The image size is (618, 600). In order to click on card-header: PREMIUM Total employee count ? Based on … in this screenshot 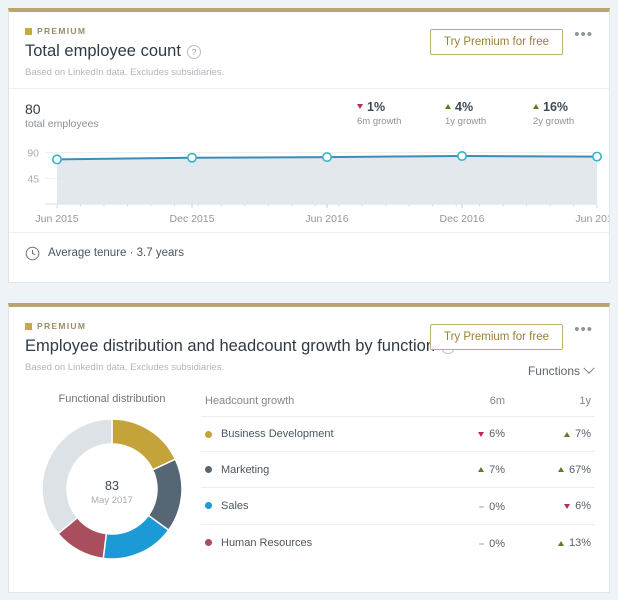, I will do `click(309, 50)`.